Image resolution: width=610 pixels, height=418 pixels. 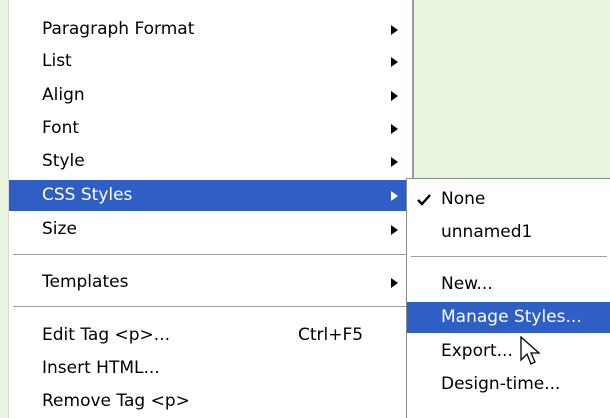 What do you see at coordinates (210, 29) in the screenshot?
I see `menu-item-paragraph-format: Paragraph Format` at bounding box center [210, 29].